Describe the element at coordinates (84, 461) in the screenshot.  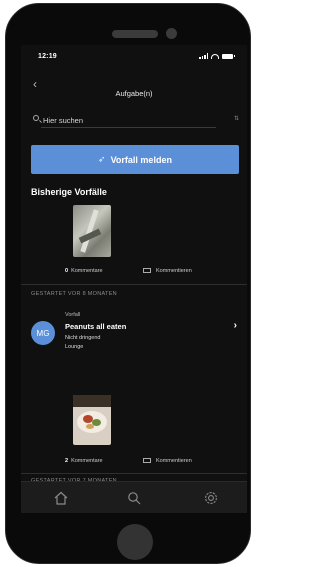
I see `comment-count: 2 Kommentare` at that location.